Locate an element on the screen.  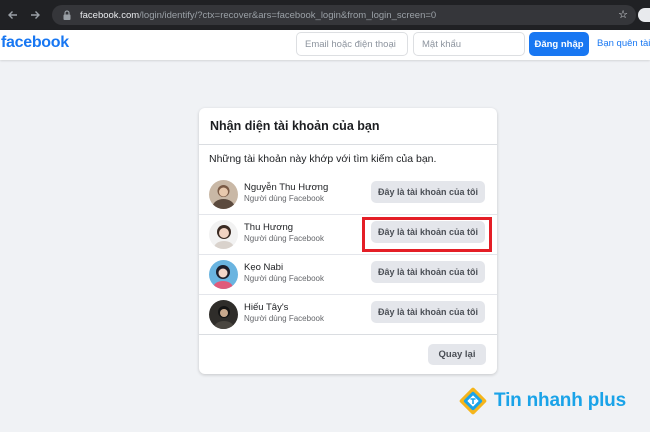
account-name: Nguyễn Thu Hương is located at coordinates (286, 187).